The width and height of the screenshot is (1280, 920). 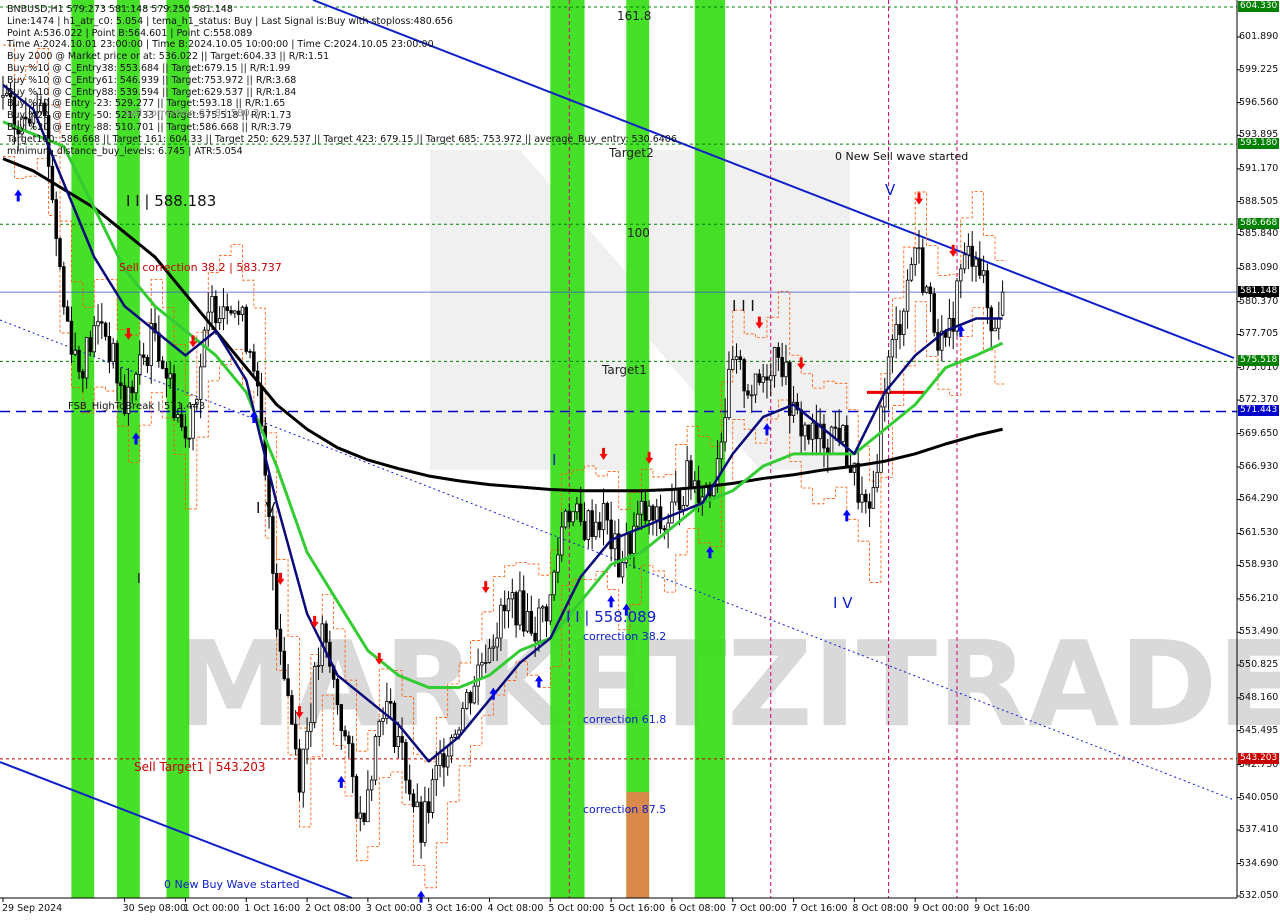 What do you see at coordinates (1259, 224) in the screenshot?
I see `price-tag: 586.668` at bounding box center [1259, 224].